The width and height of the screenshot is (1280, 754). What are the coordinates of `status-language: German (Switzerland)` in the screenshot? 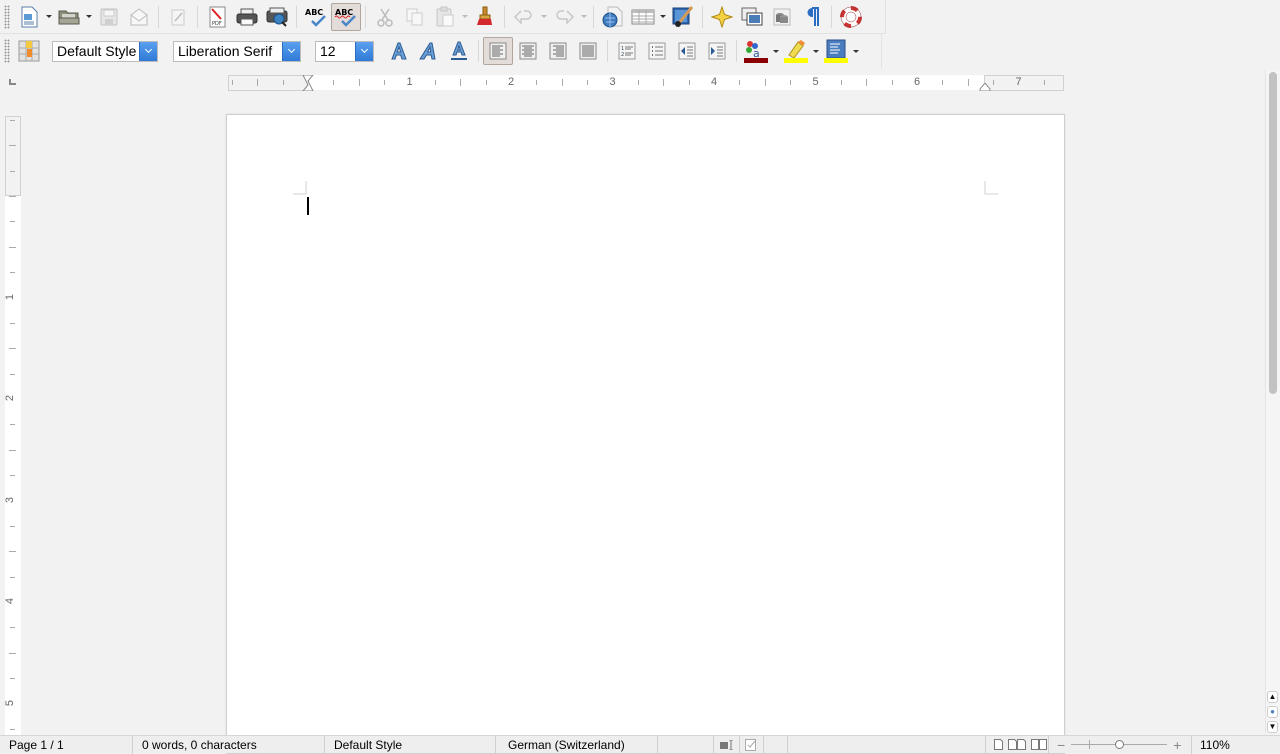 It's located at (577, 744).